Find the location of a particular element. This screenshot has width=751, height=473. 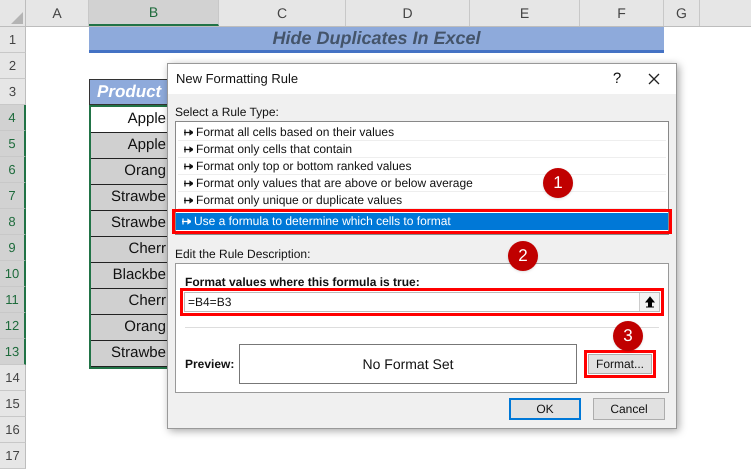

cancel-button: Cancel is located at coordinates (629, 409).